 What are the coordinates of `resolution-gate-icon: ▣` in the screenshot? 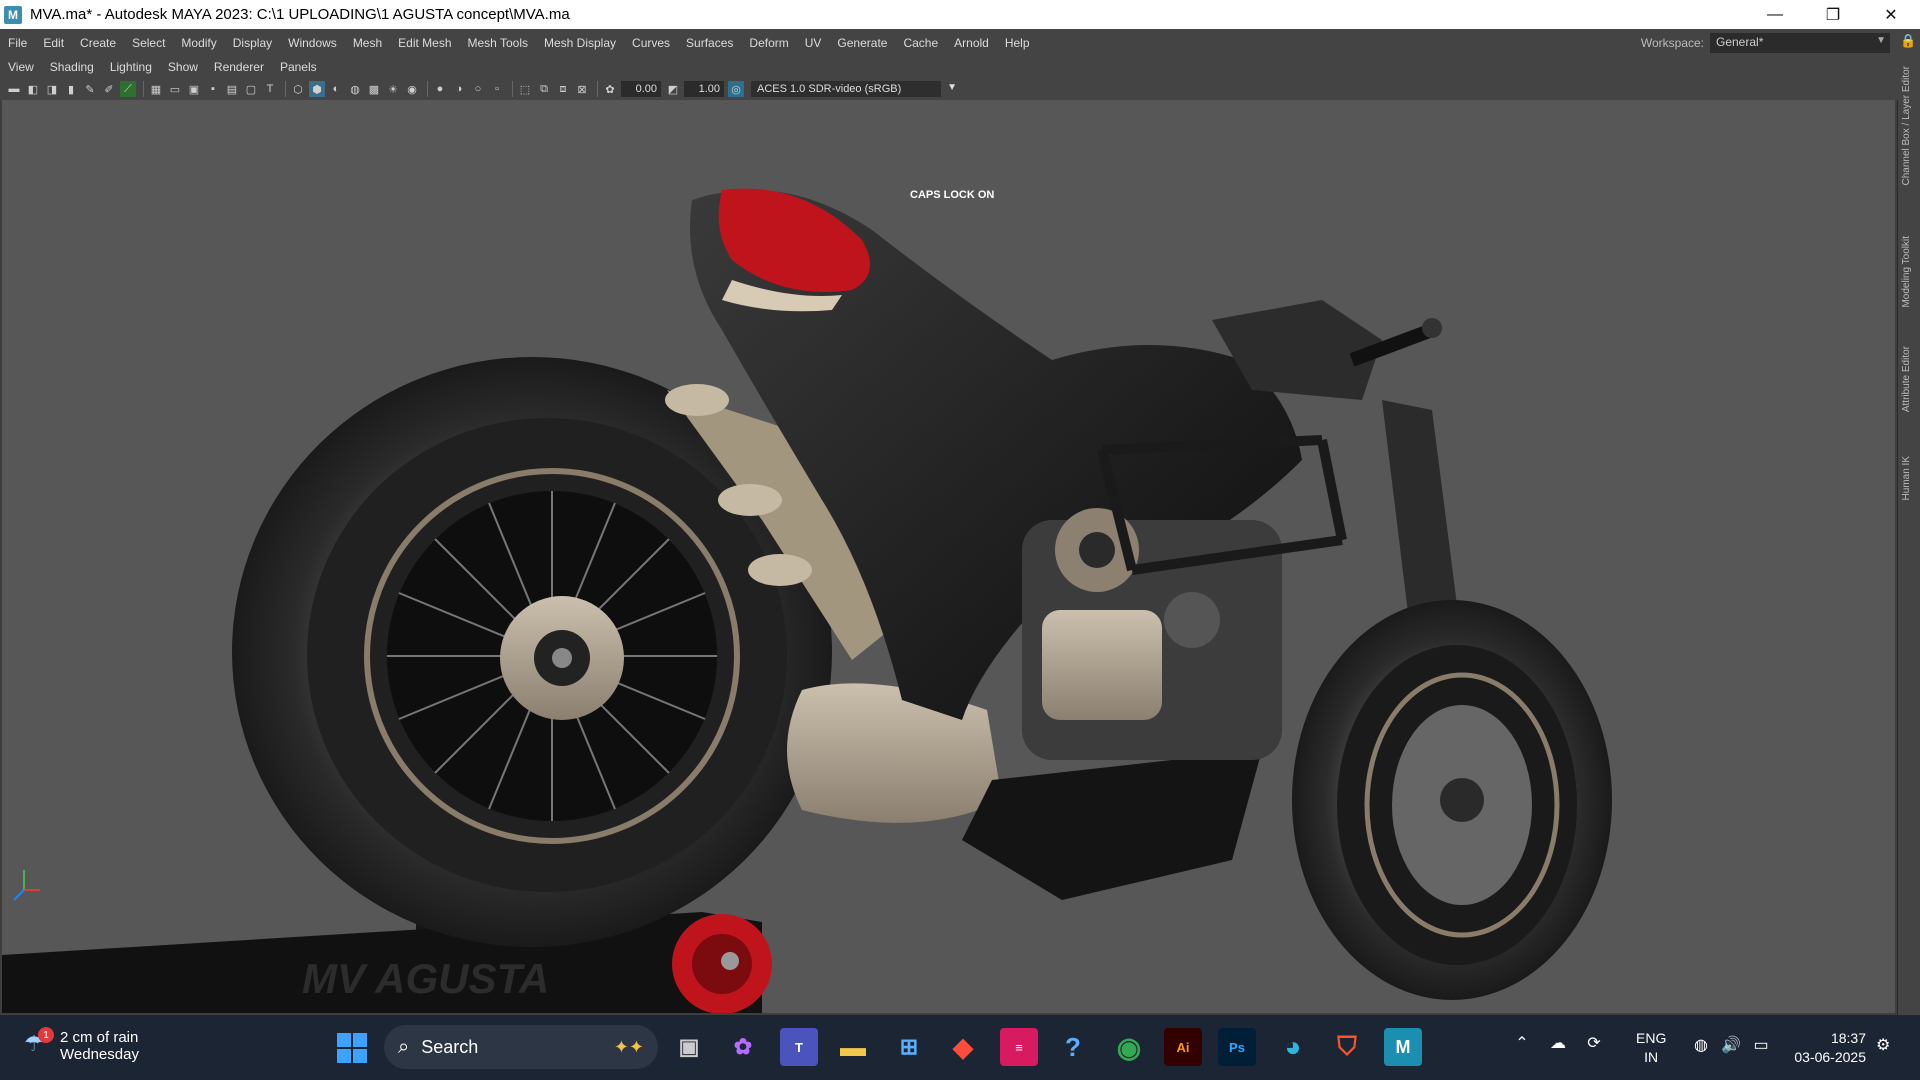 It's located at (194, 89).